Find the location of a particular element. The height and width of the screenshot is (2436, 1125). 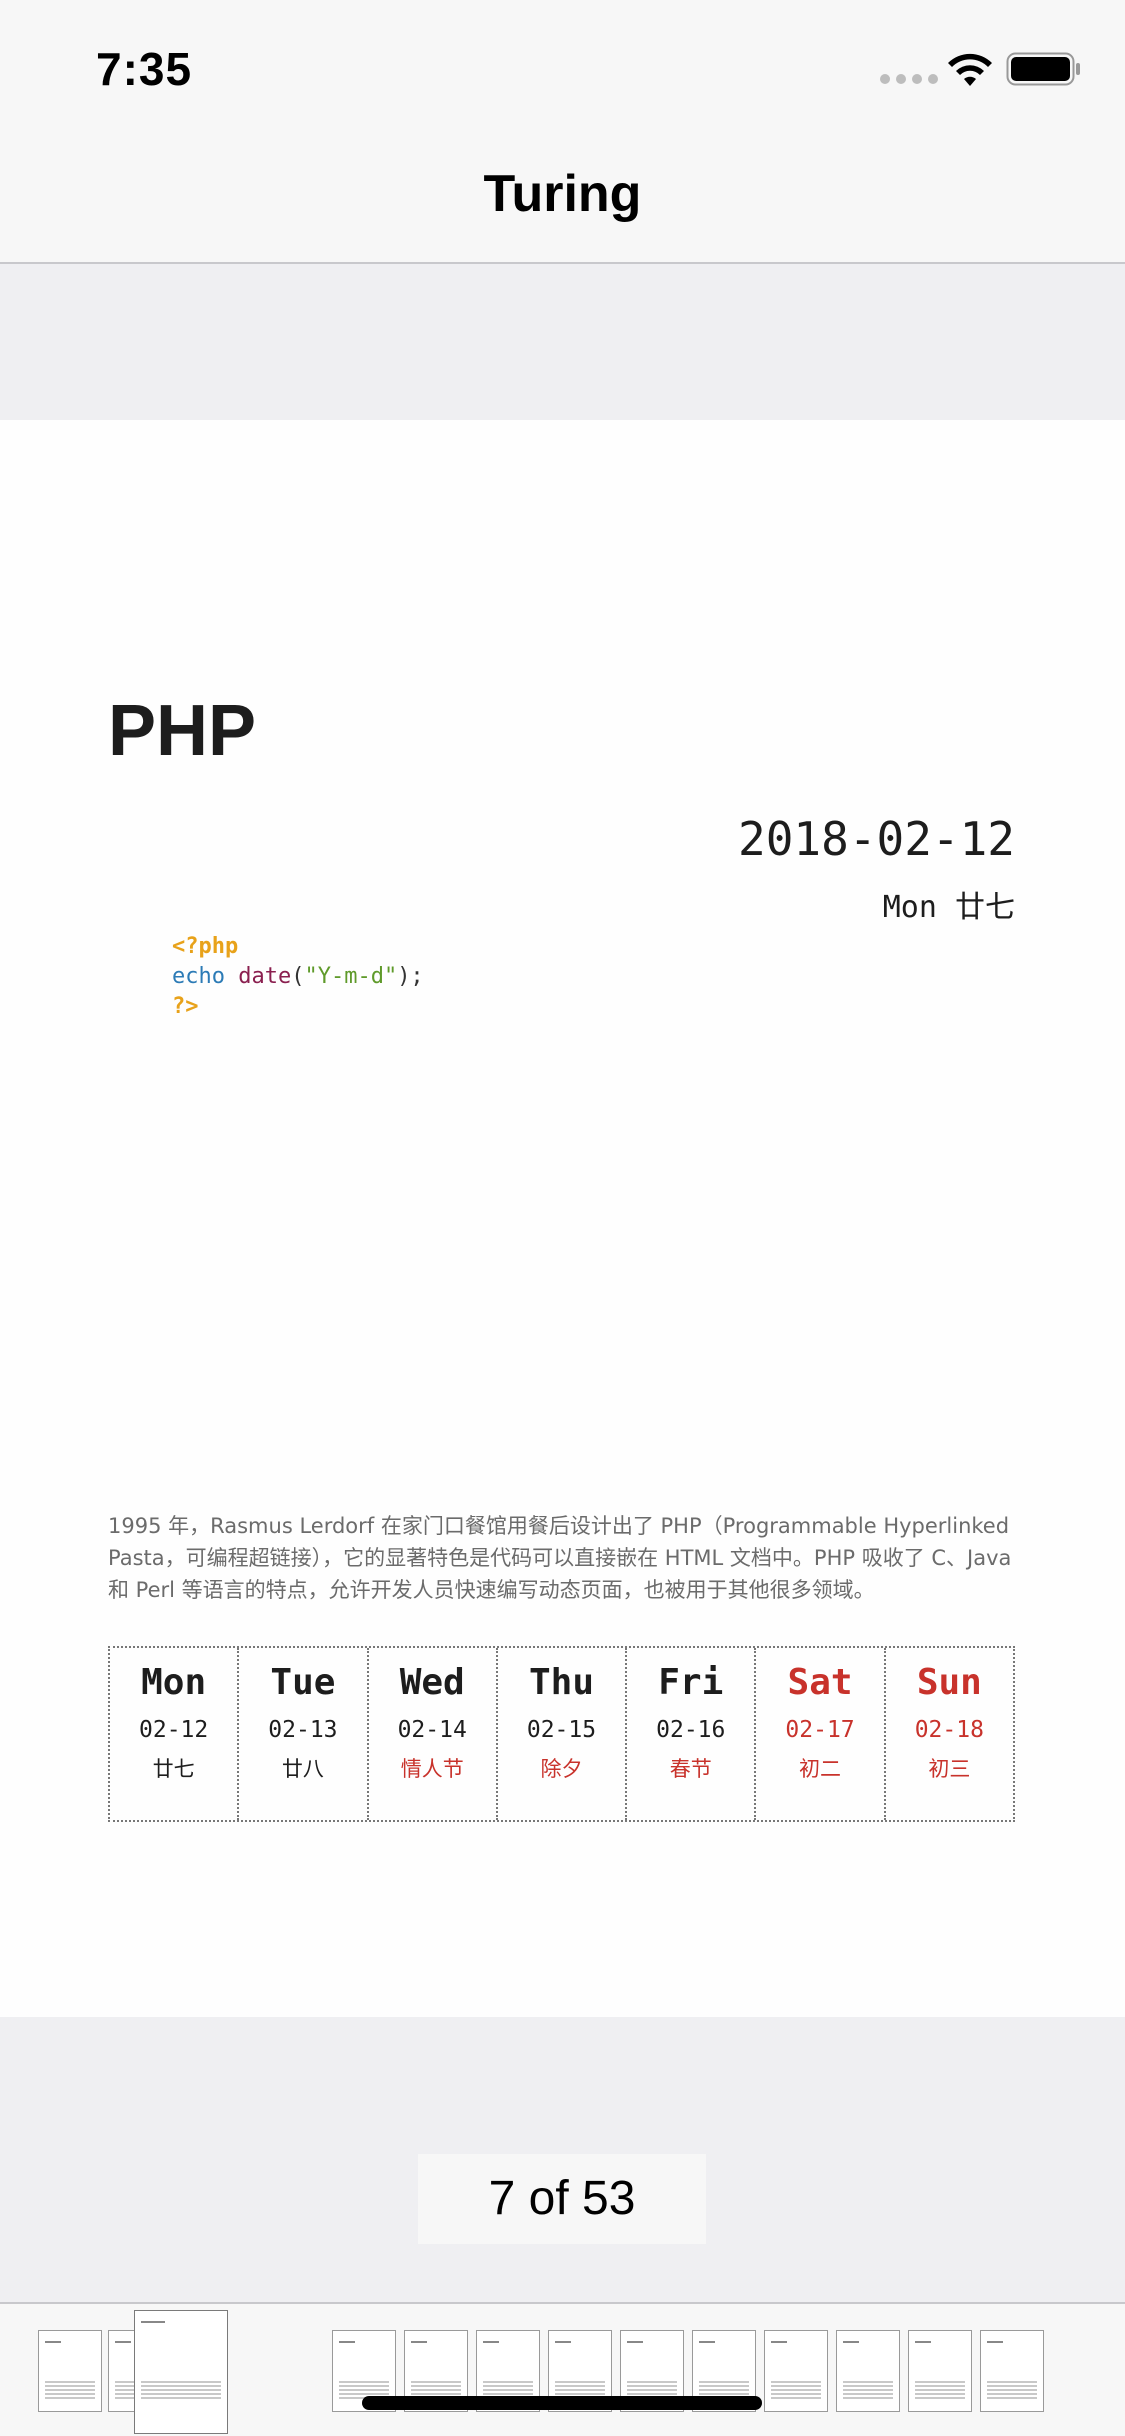

day-cell: Wed 02-14 情人节 is located at coordinates (433, 1734).